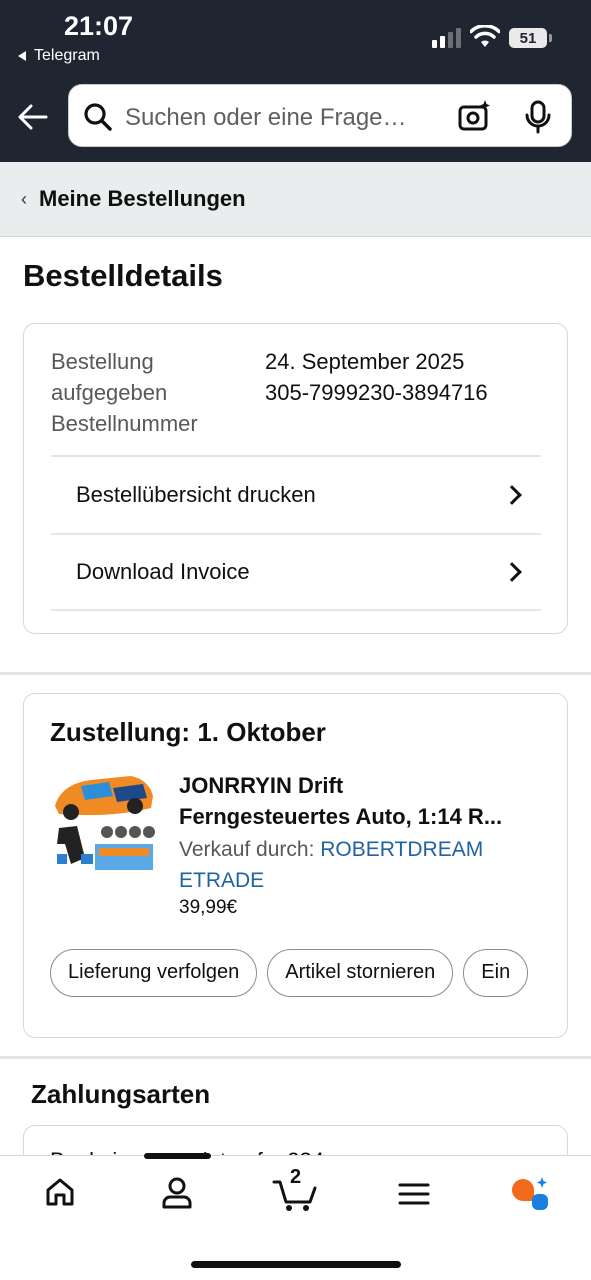  What do you see at coordinates (446, 38) in the screenshot?
I see `cellular-signal-icon` at bounding box center [446, 38].